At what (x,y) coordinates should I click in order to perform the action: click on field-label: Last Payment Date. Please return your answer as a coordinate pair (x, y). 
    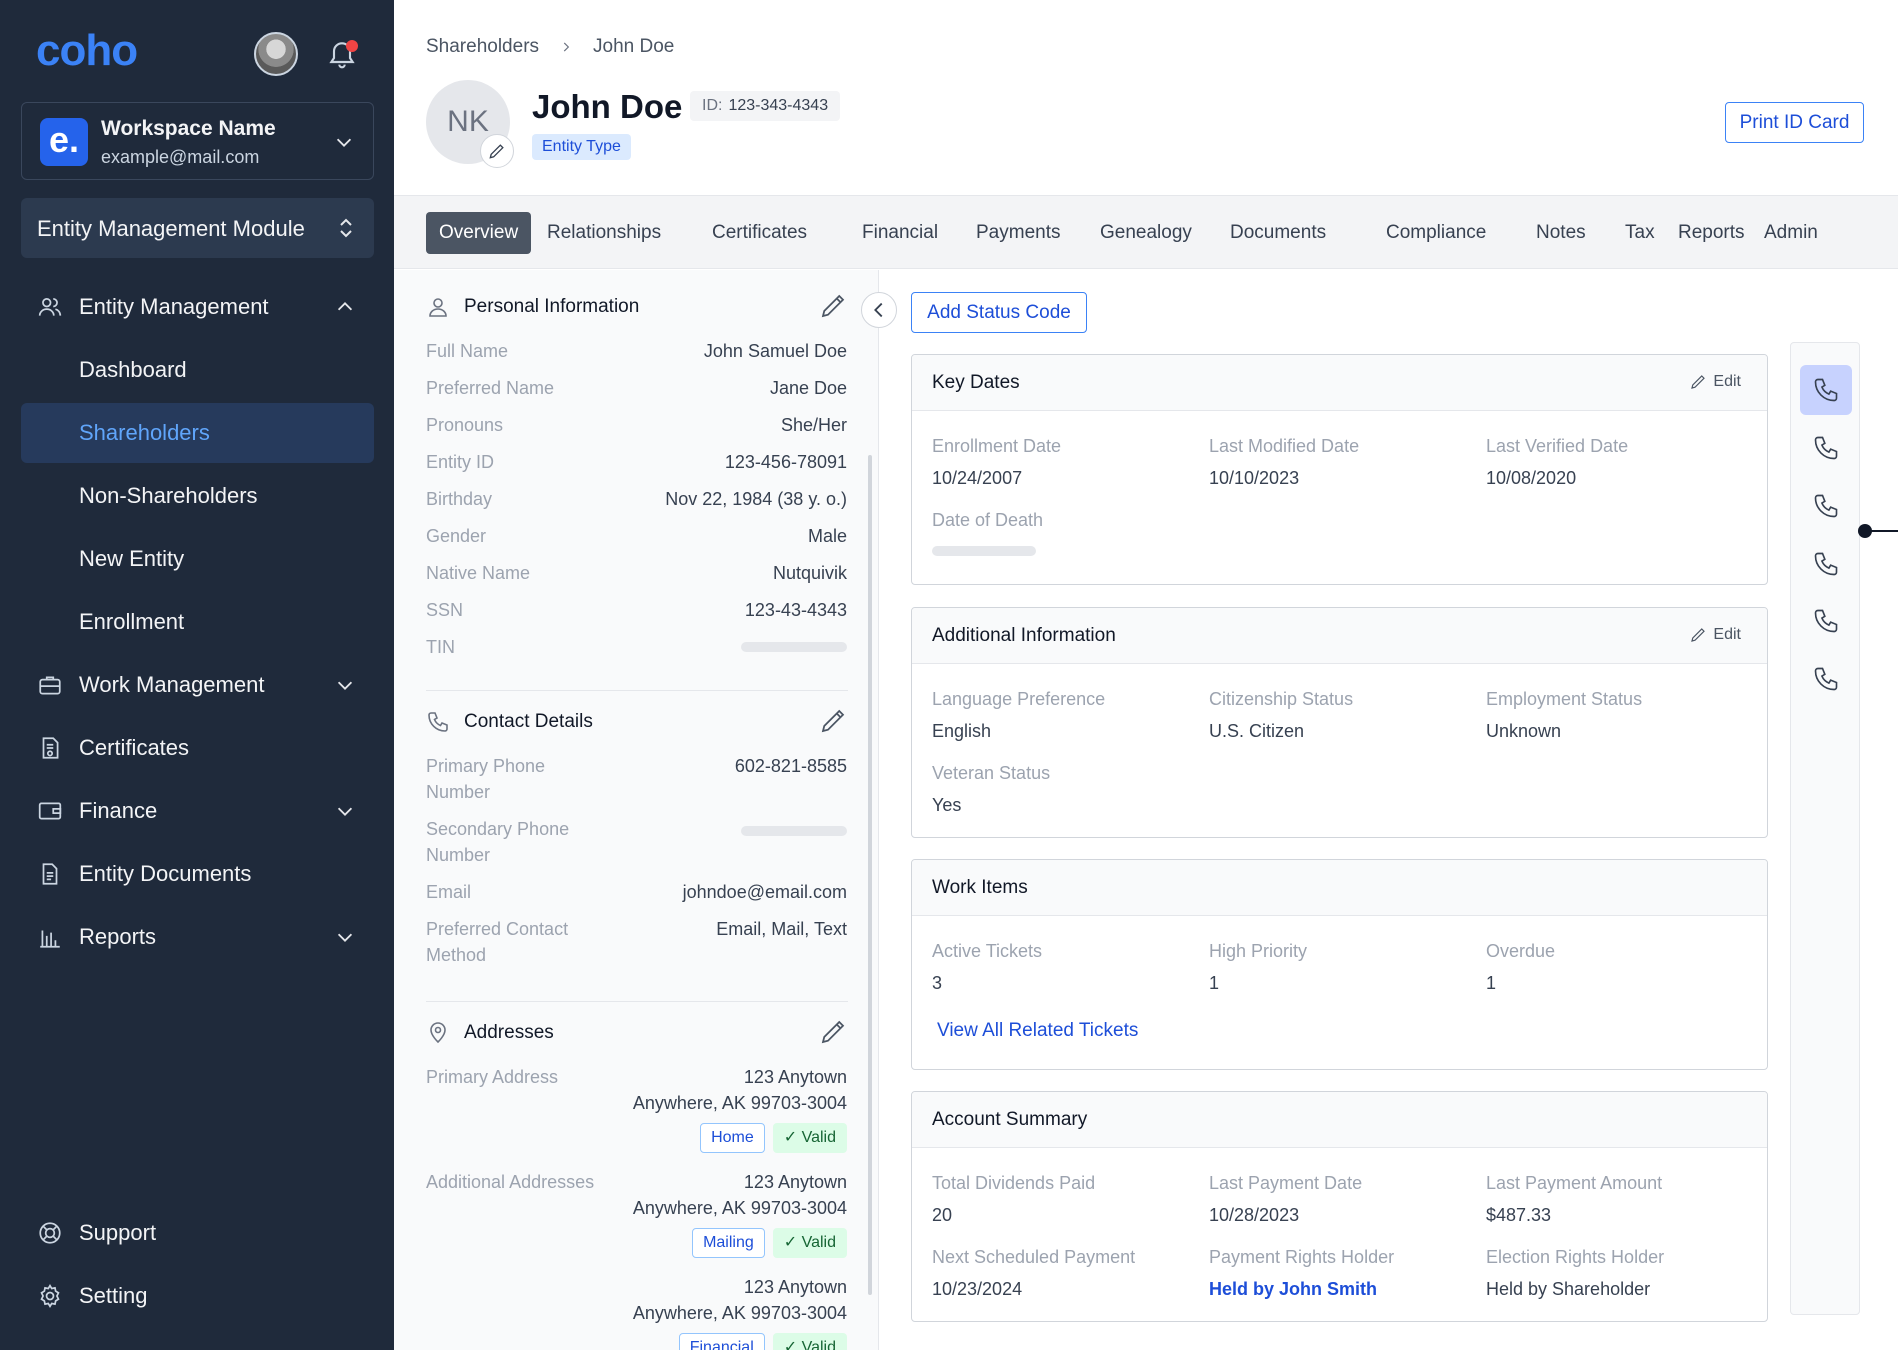
    Looking at the image, I should click on (1286, 1183).